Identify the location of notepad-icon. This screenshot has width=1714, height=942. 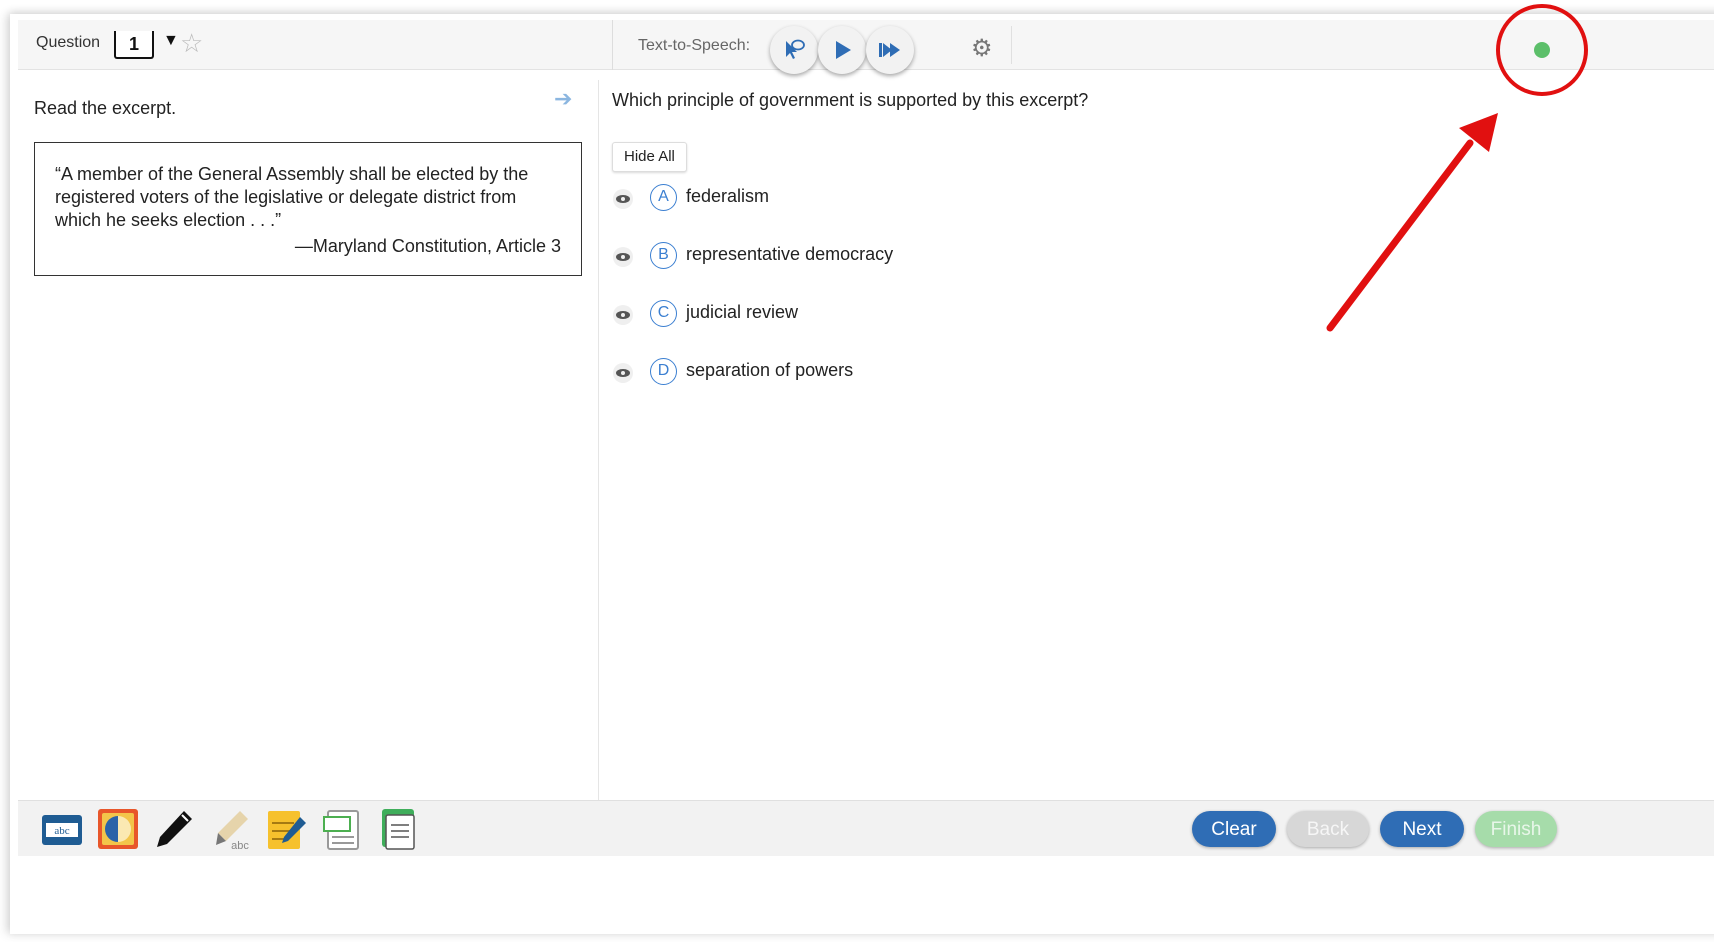
(287, 830).